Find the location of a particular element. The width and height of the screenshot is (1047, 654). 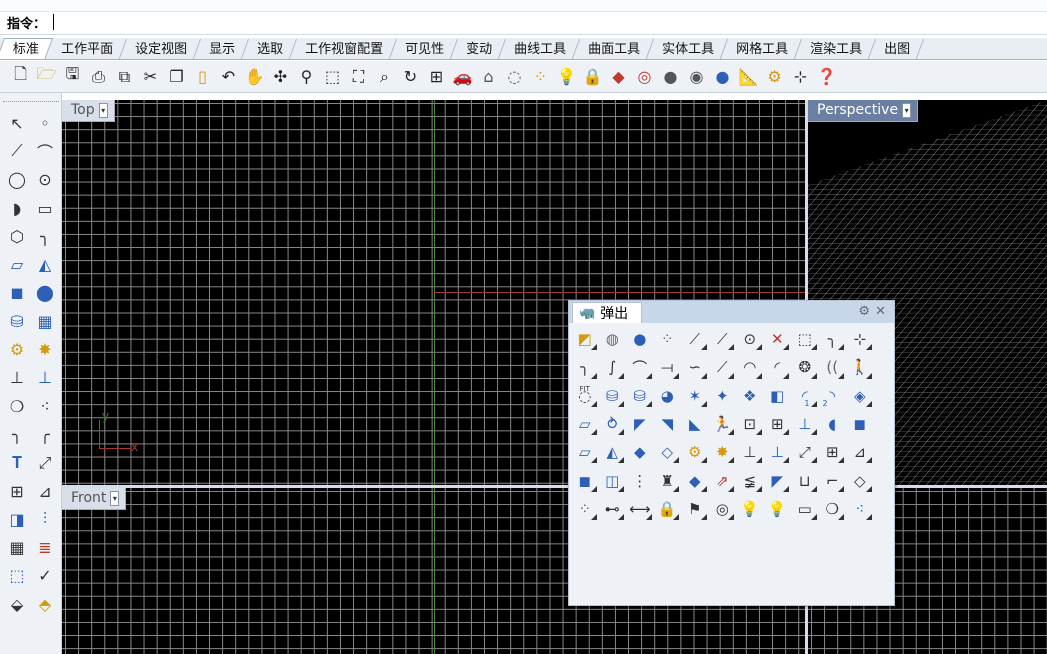

line-icon: ⟋ is located at coordinates (695, 339).